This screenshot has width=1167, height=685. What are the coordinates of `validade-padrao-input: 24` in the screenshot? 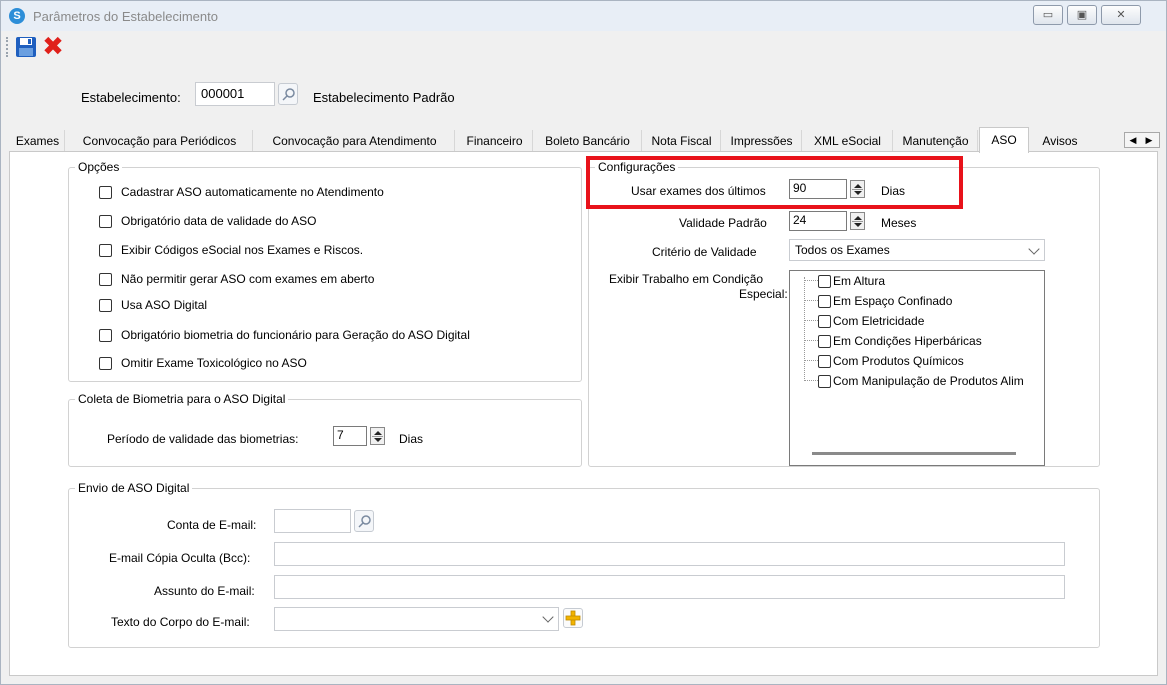 It's located at (818, 221).